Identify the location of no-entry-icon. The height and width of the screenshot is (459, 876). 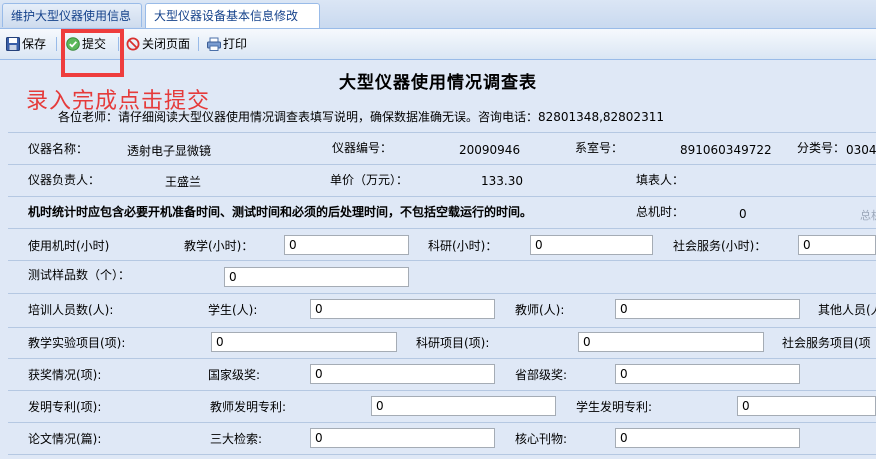
(133, 44).